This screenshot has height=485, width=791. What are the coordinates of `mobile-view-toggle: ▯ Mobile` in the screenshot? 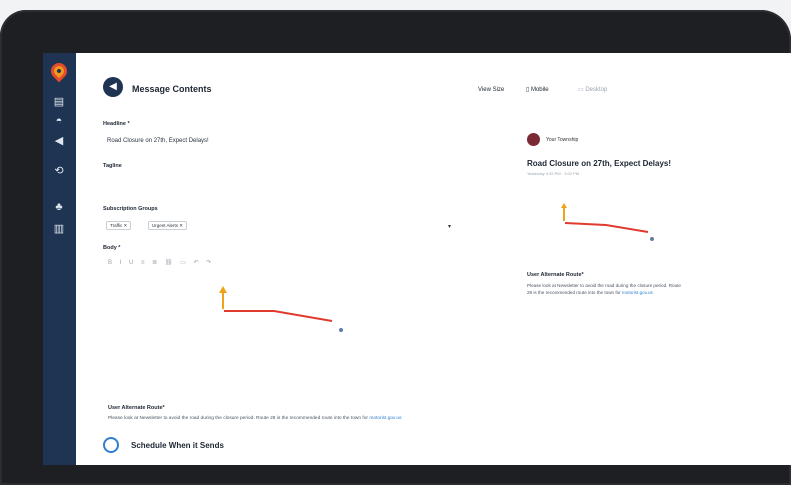 It's located at (537, 89).